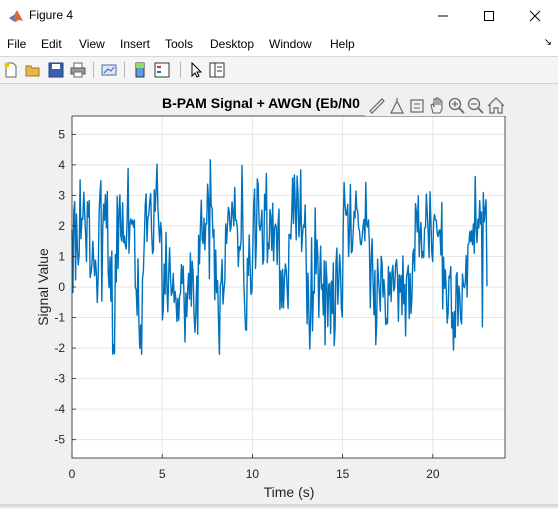  Describe the element at coordinates (61, 195) in the screenshot. I see `y-tick-label: 3` at that location.